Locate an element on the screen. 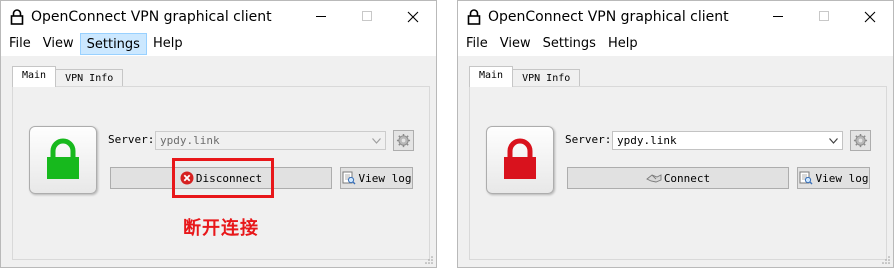 This screenshot has width=894, height=268. annotation-text: 断开连接 is located at coordinates (221, 228).